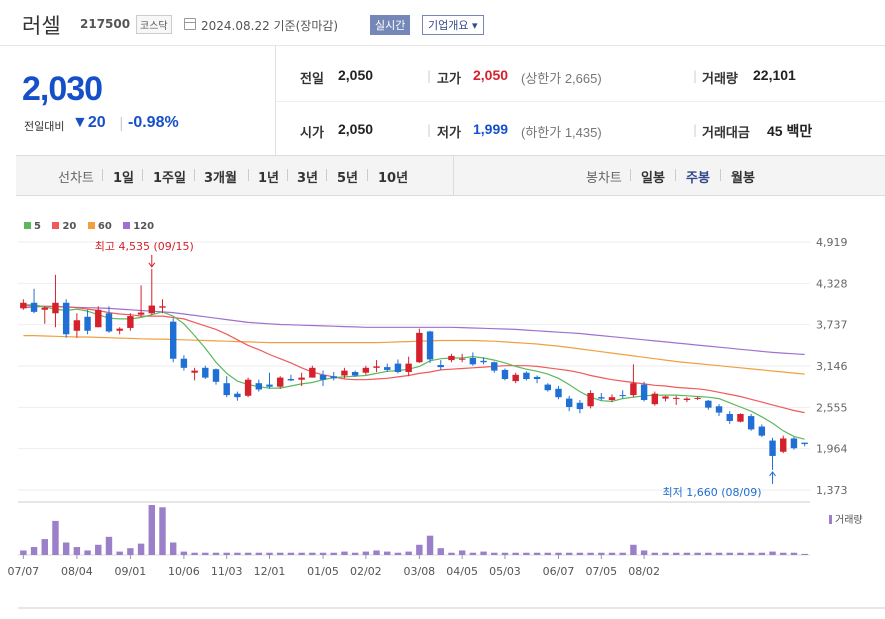 Image resolution: width=885 pixels, height=619 pixels. I want to click on tab-daily: 일봉, so click(653, 176).